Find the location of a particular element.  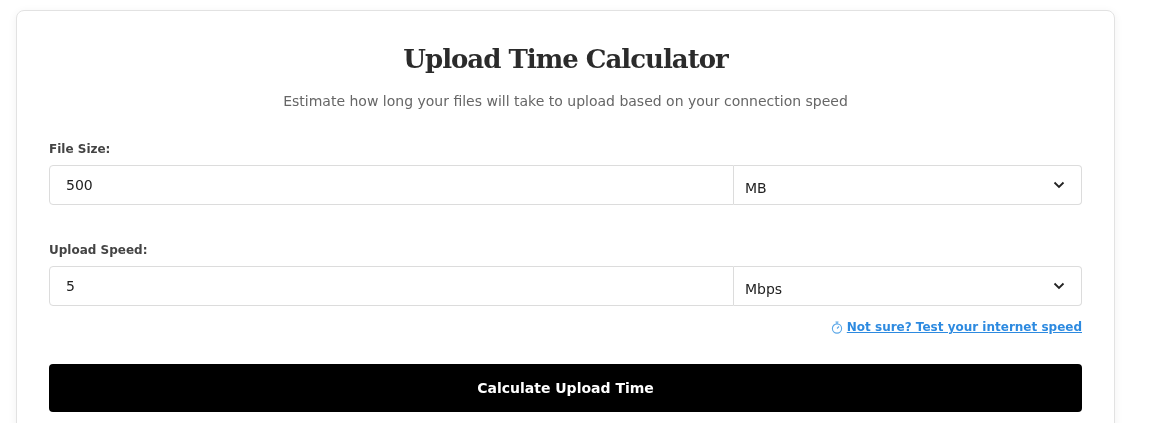

unit-dropdown: MB is located at coordinates (908, 185).